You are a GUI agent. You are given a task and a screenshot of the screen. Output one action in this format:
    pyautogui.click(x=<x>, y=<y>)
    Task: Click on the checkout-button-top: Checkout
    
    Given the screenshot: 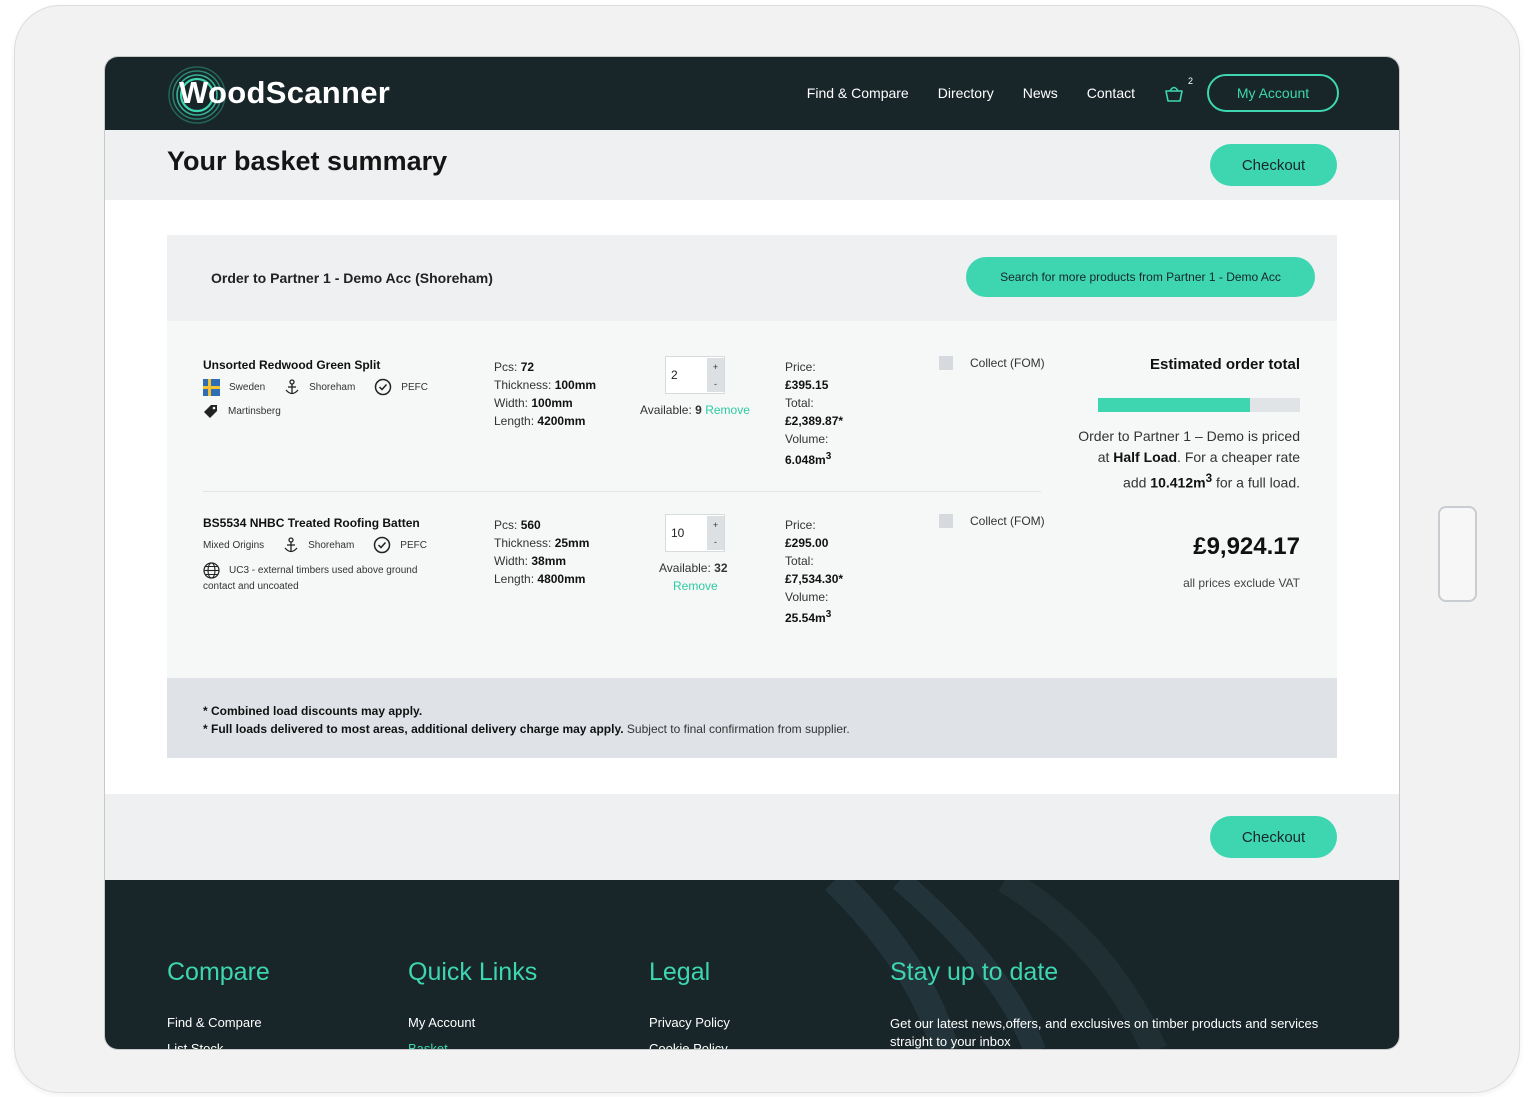 What is the action you would take?
    pyautogui.click(x=1273, y=165)
    